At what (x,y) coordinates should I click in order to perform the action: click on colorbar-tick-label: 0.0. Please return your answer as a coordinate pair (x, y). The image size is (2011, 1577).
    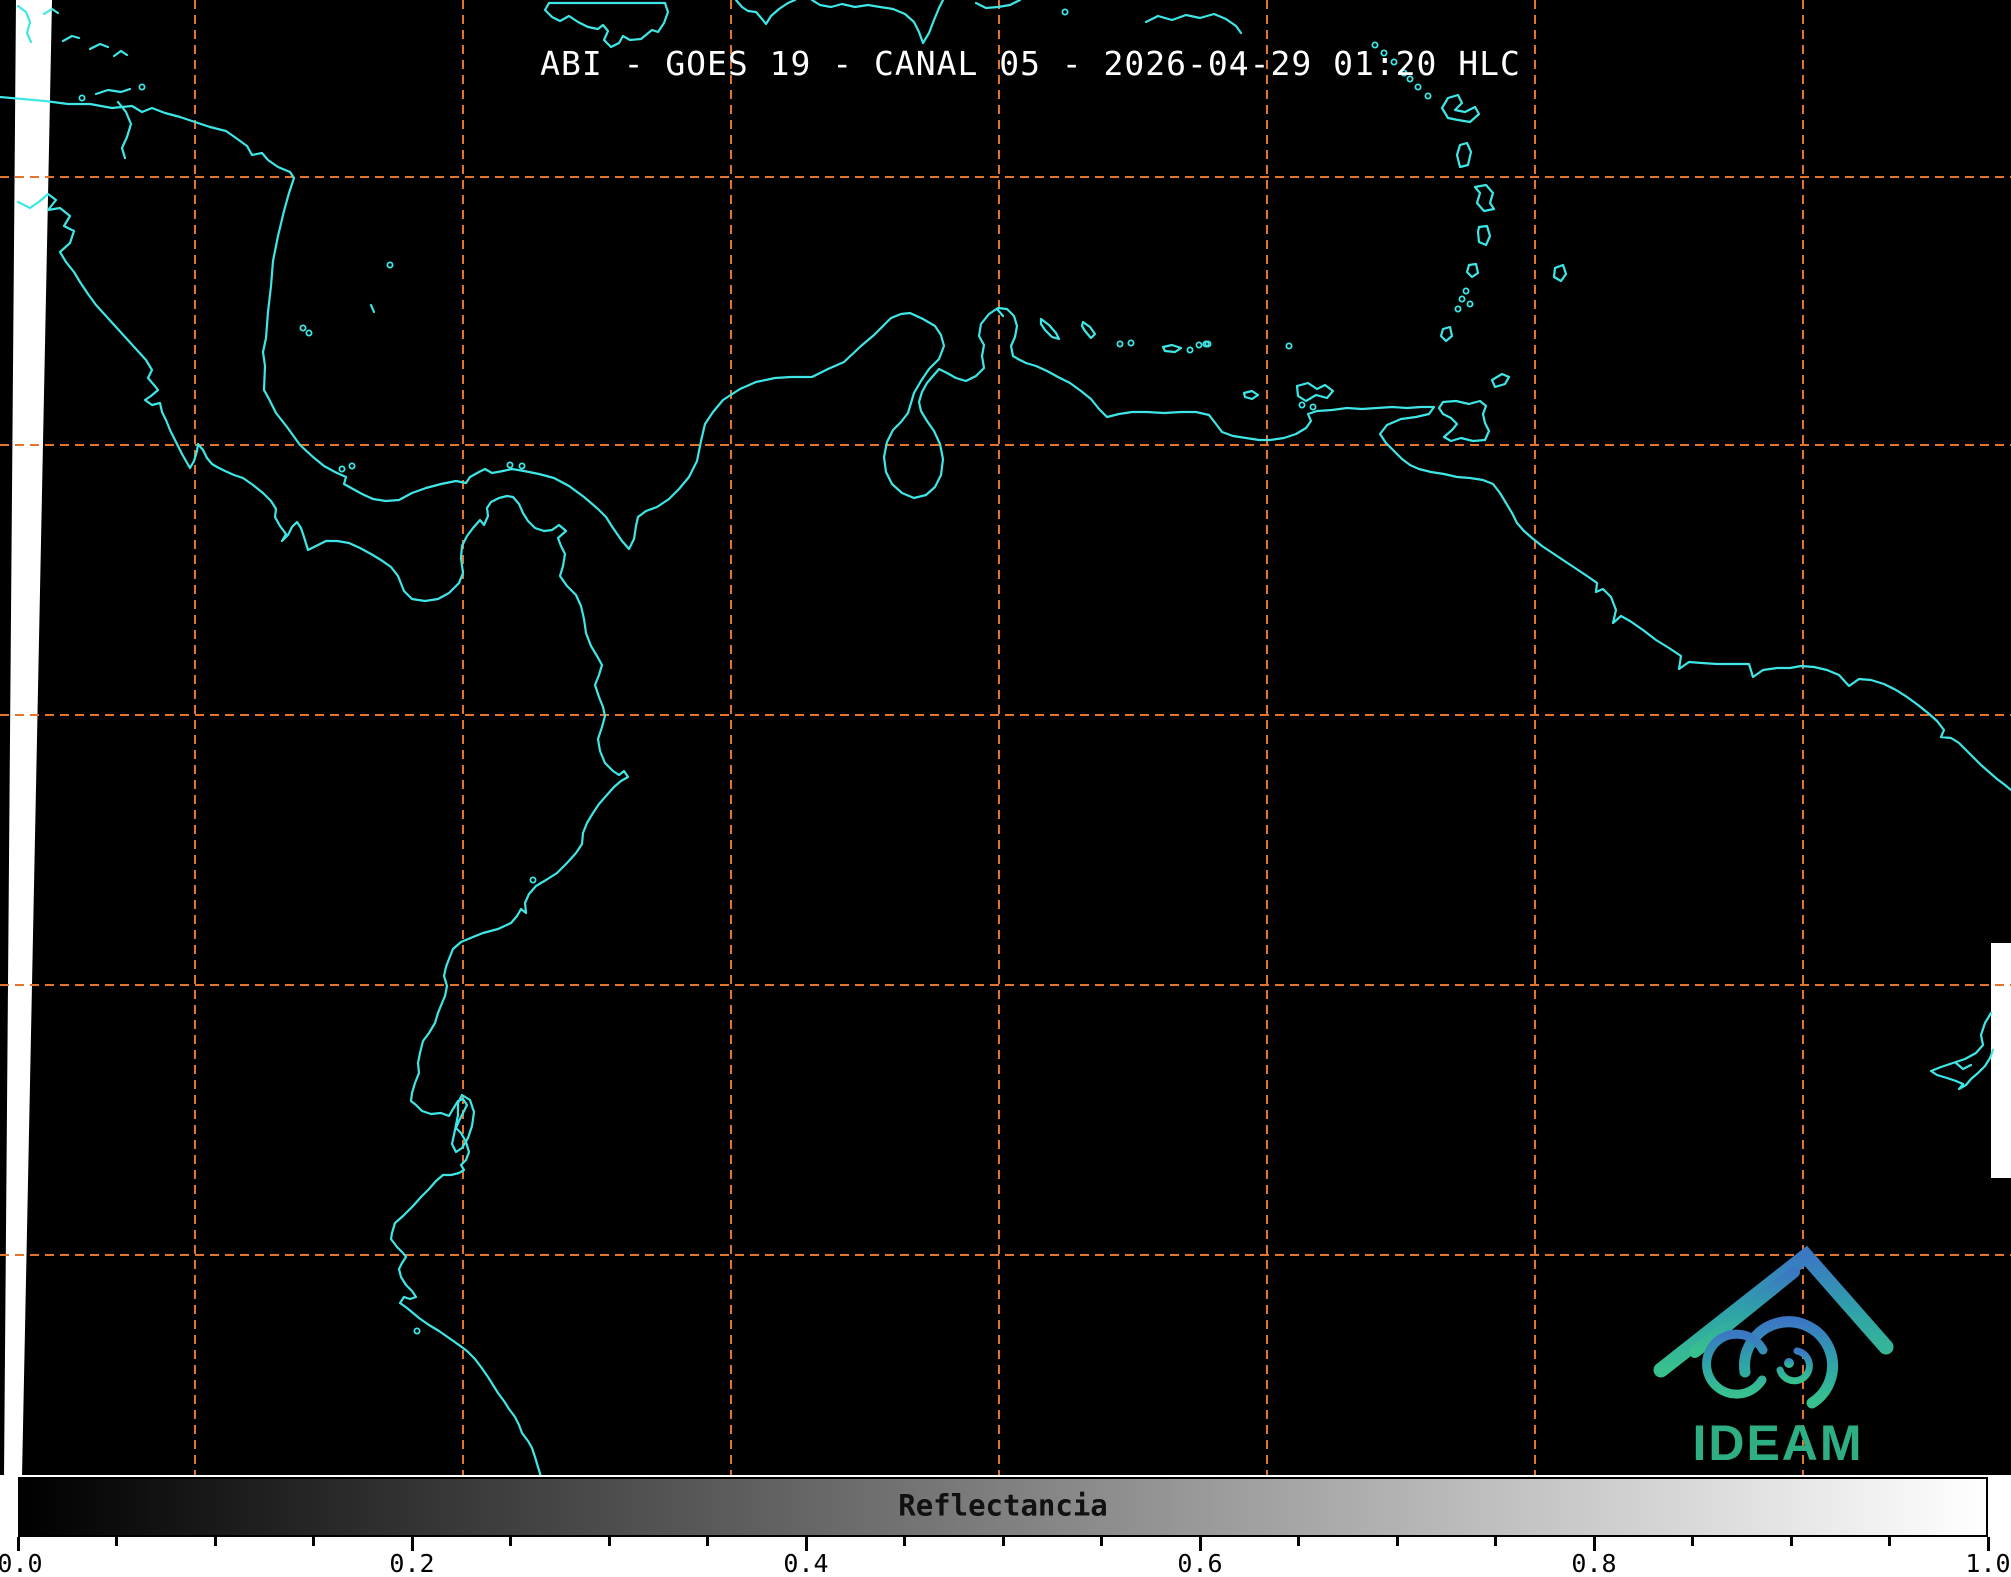
    Looking at the image, I should click on (21, 1563).